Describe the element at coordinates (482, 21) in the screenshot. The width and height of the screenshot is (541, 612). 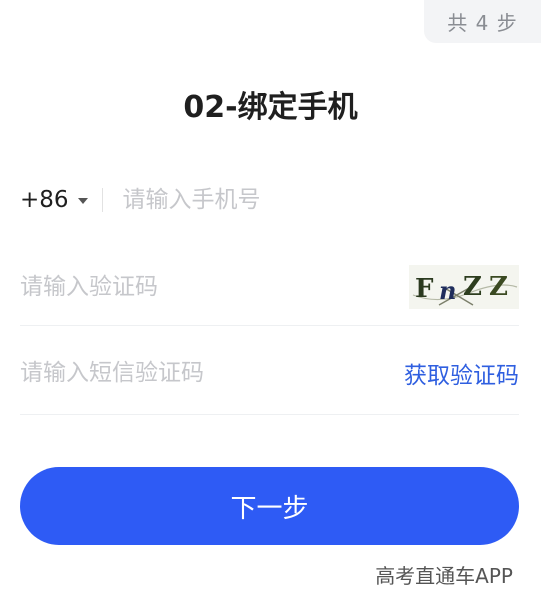
I see `step-count-badge: 共 4 步` at that location.